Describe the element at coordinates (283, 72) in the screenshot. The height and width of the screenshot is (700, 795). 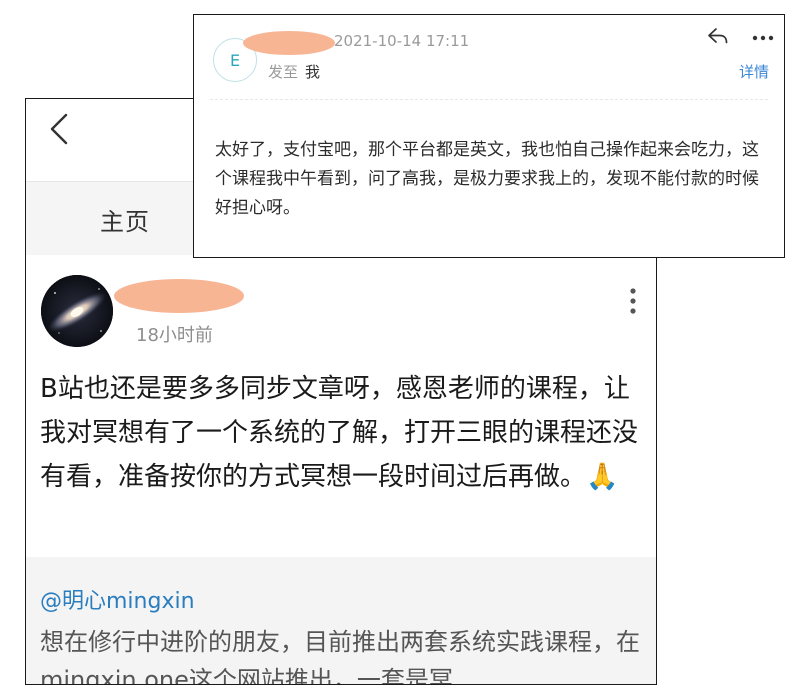
I see `recipient-prefix: 发至` at that location.